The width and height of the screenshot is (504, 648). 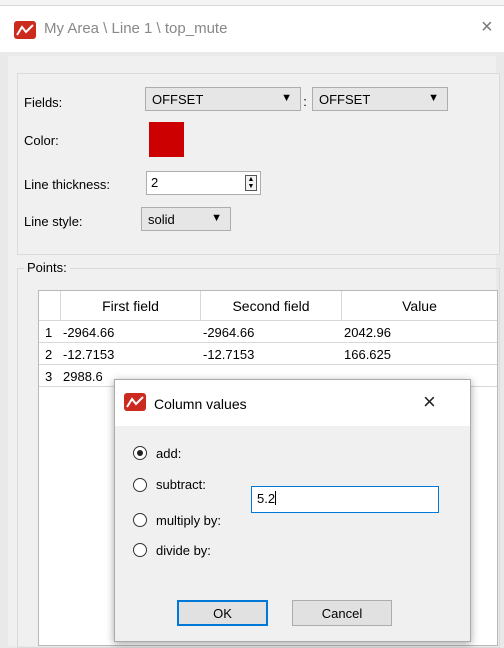 I want to click on add-radio, so click(x=140, y=453).